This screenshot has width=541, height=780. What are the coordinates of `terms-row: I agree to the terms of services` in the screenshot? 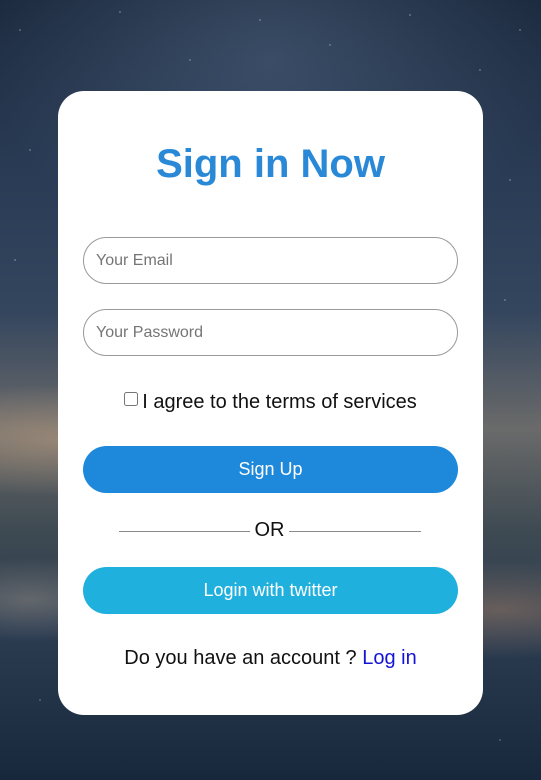 It's located at (270, 402).